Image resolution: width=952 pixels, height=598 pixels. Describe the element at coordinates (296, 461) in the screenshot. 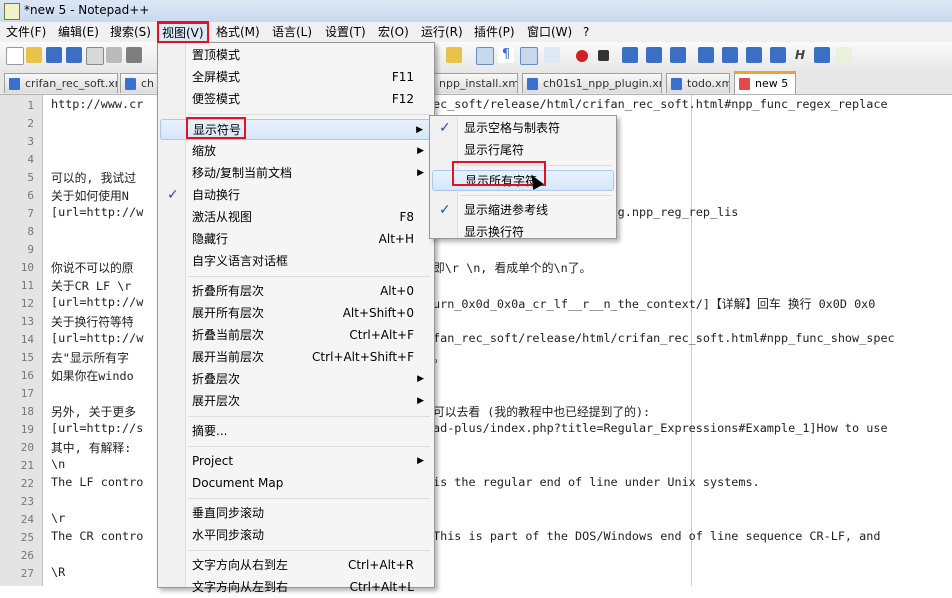

I see `menu-item: Project ▶` at that location.